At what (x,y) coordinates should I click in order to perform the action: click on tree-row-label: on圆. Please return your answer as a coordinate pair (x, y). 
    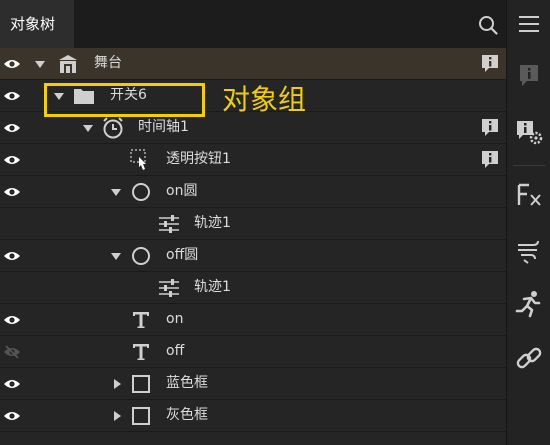
    Looking at the image, I should click on (182, 191).